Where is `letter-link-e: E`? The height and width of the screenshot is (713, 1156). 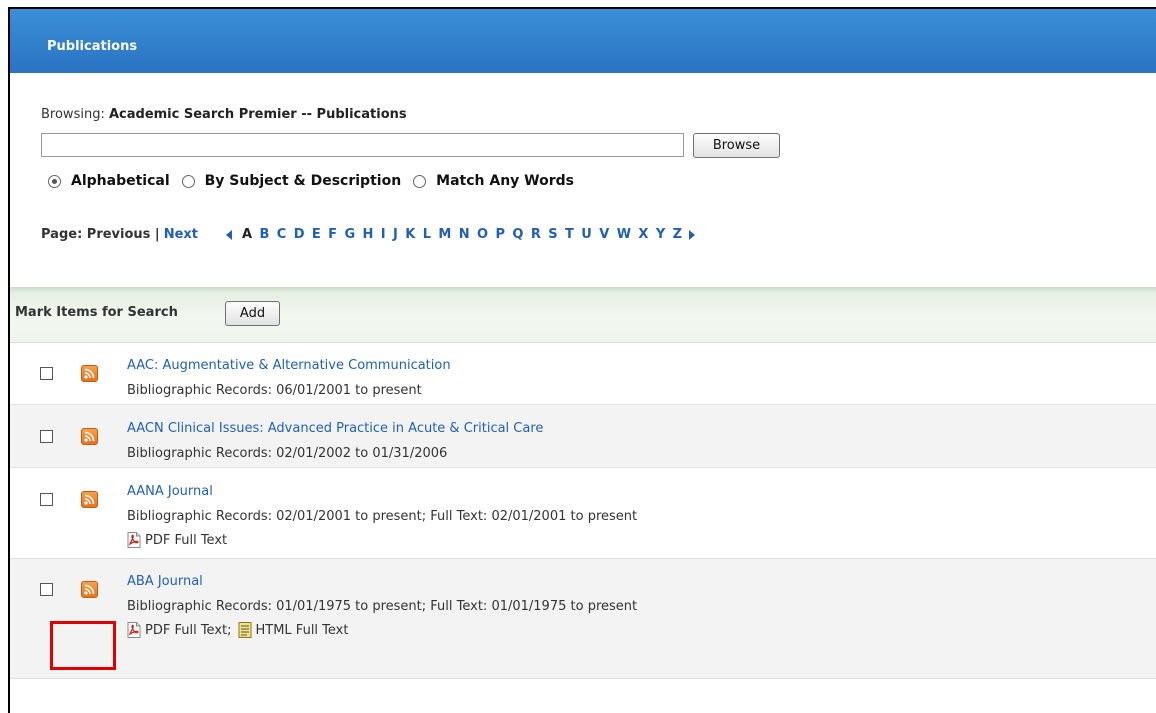
letter-link-e: E is located at coordinates (316, 234).